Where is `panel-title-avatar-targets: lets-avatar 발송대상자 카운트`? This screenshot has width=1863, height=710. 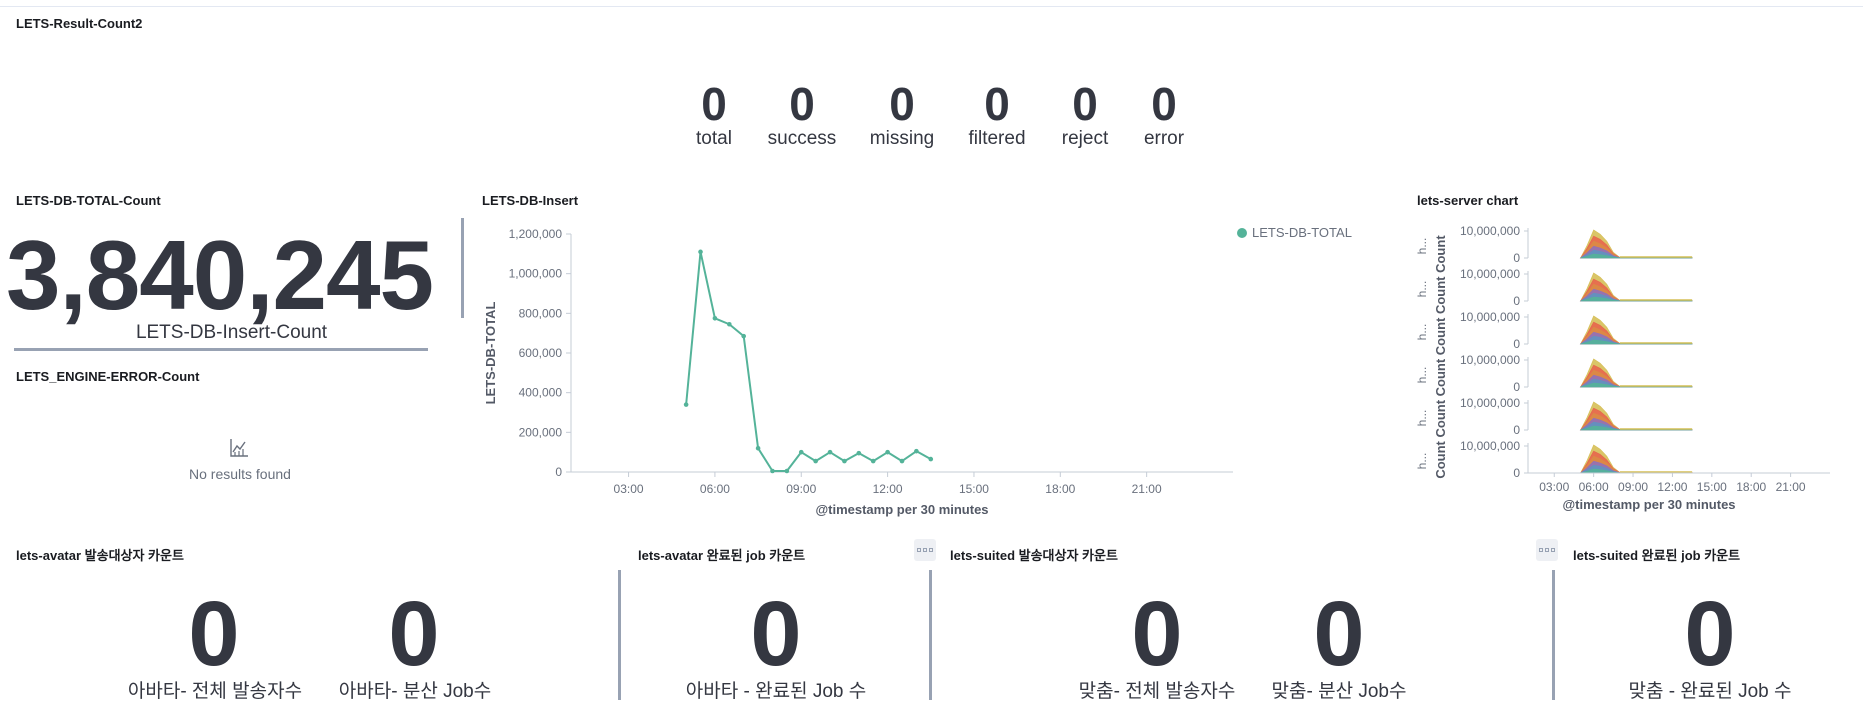 panel-title-avatar-targets: lets-avatar 발송대상자 카운트 is located at coordinates (100, 554).